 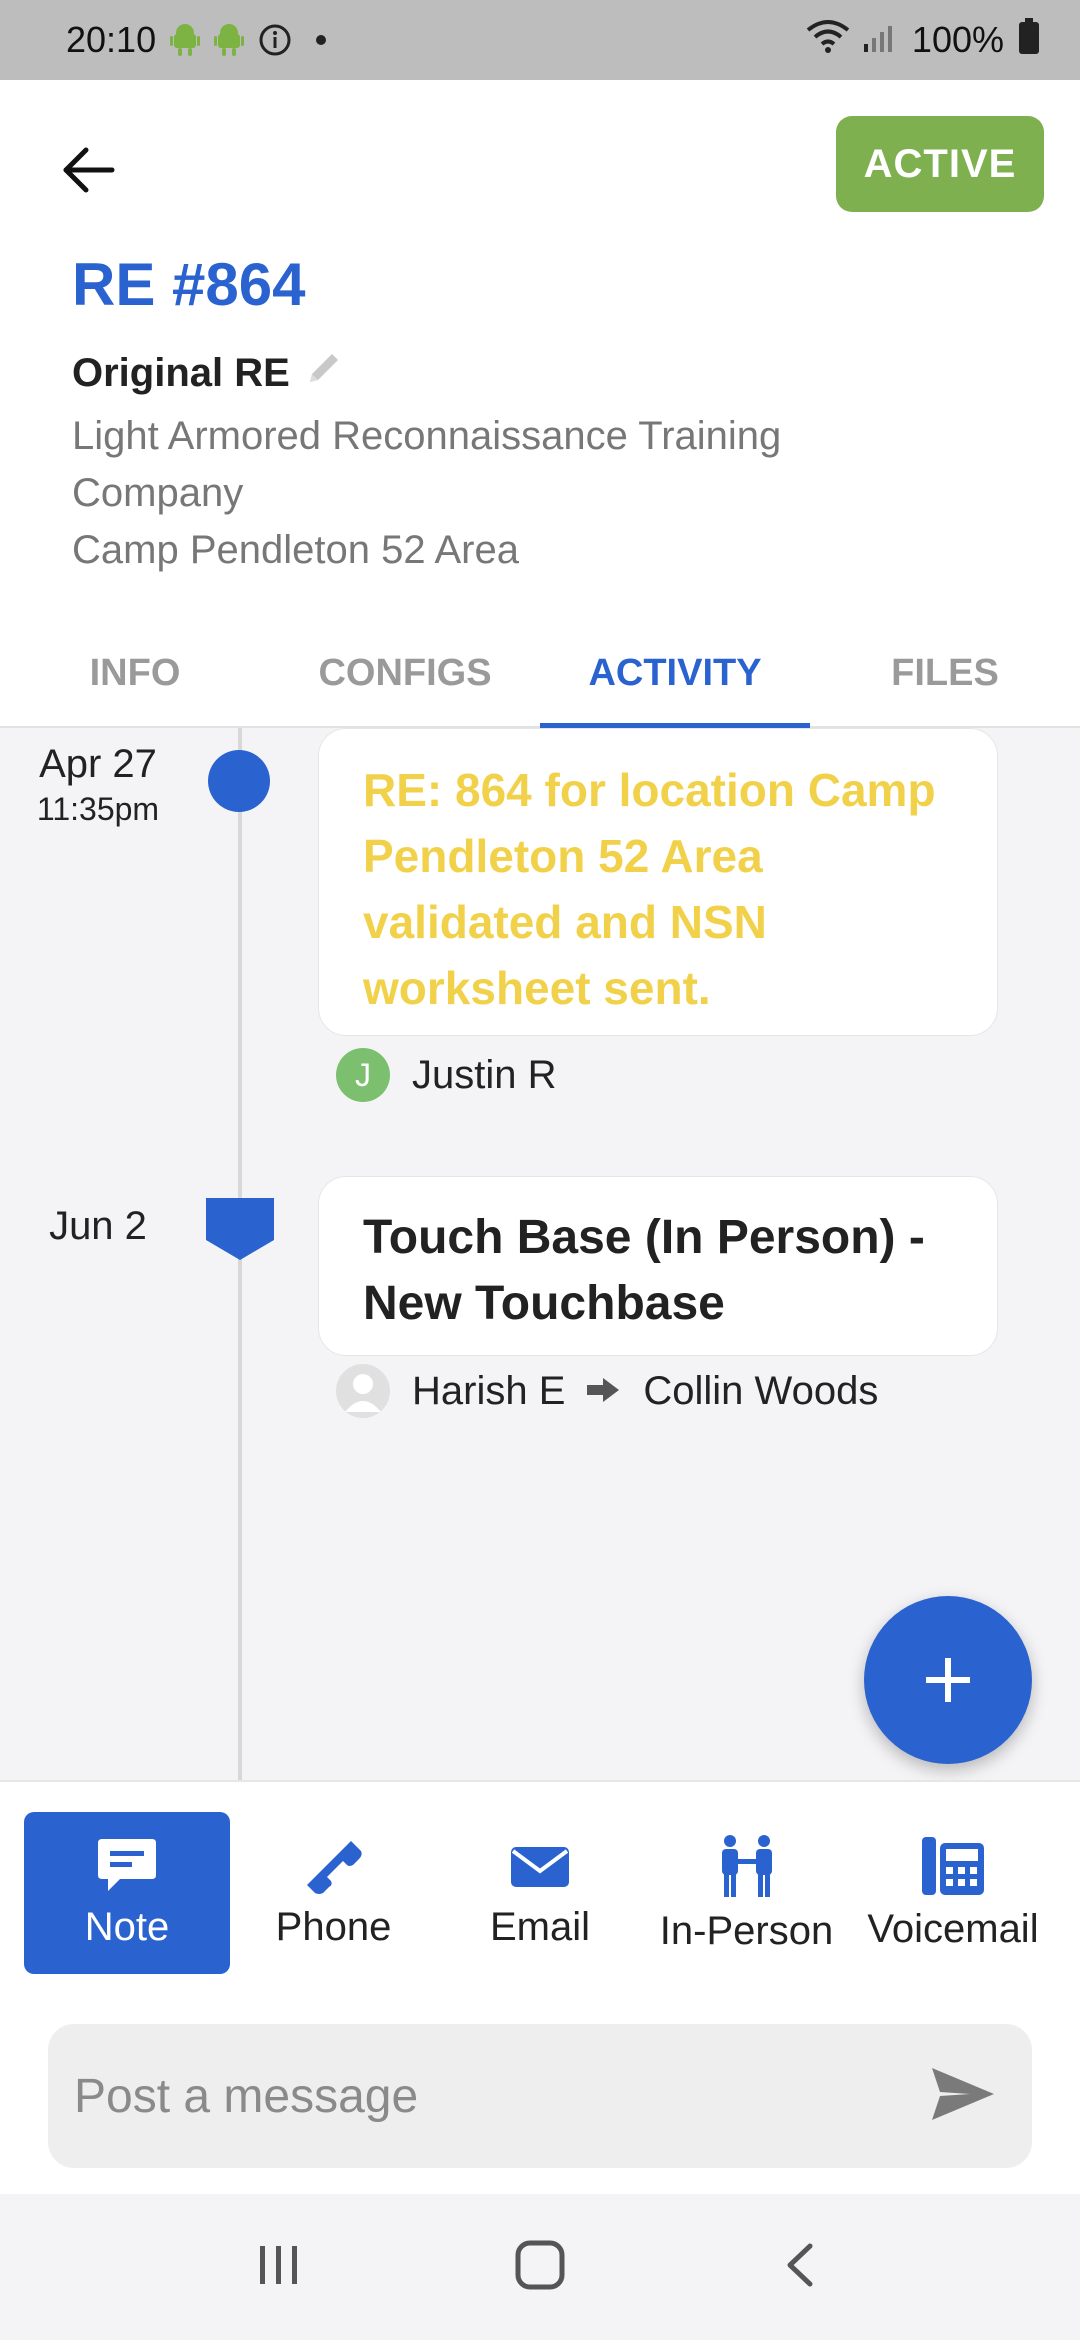 I want to click on notification-dot-icon, so click(x=321, y=40).